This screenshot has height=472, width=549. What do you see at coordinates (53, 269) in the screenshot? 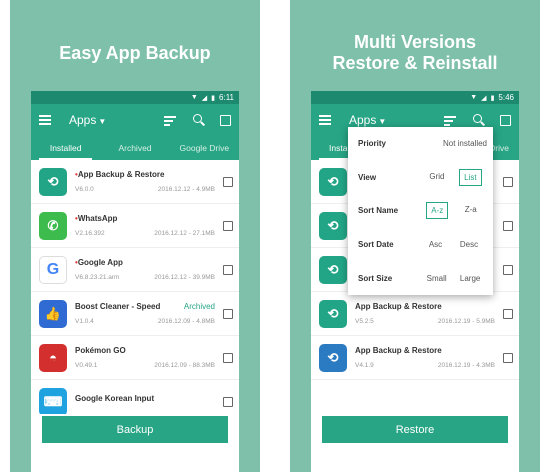
I see `google-icon: G` at bounding box center [53, 269].